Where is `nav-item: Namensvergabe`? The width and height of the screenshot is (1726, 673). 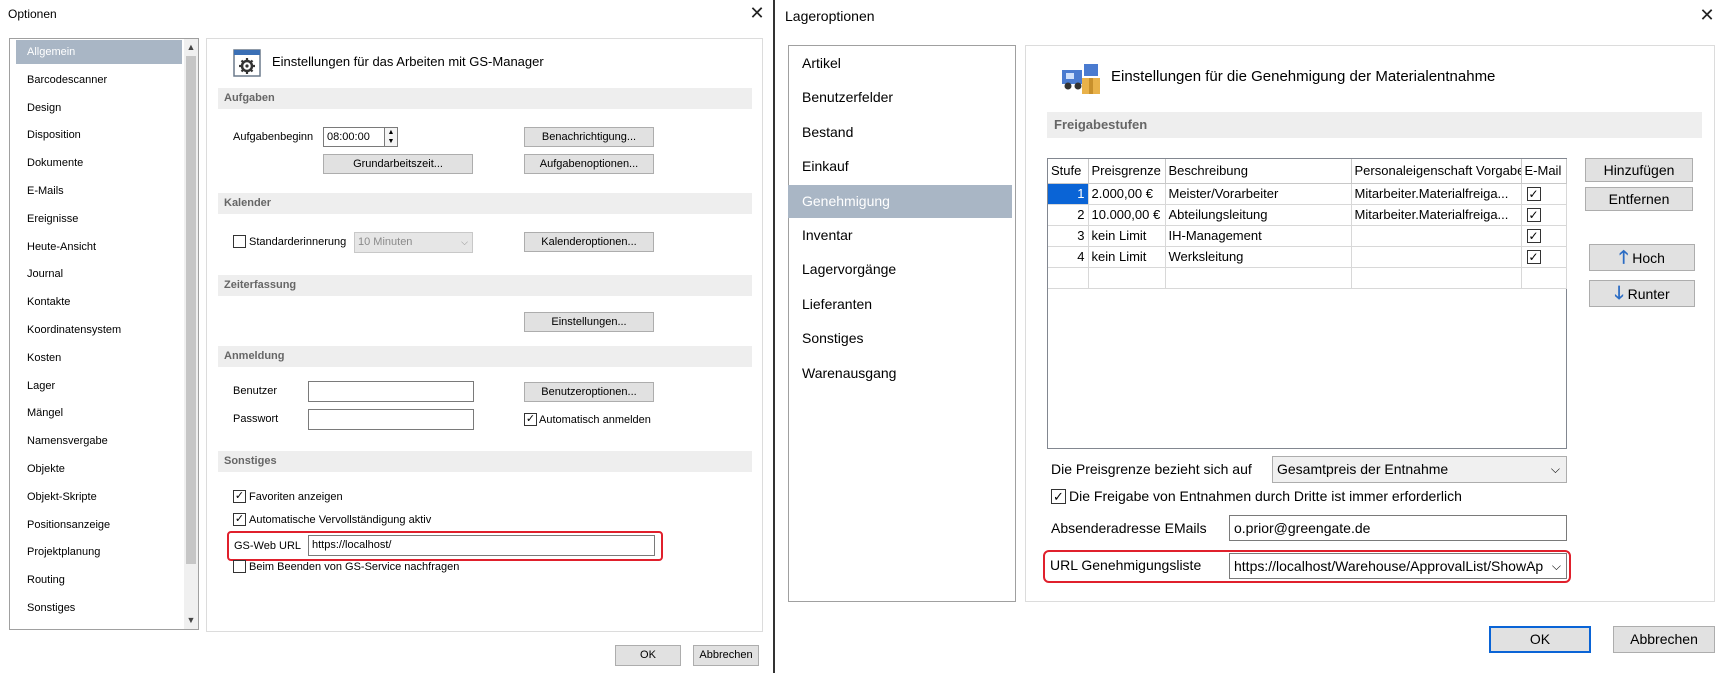
nav-item: Namensvergabe is located at coordinates (99, 441).